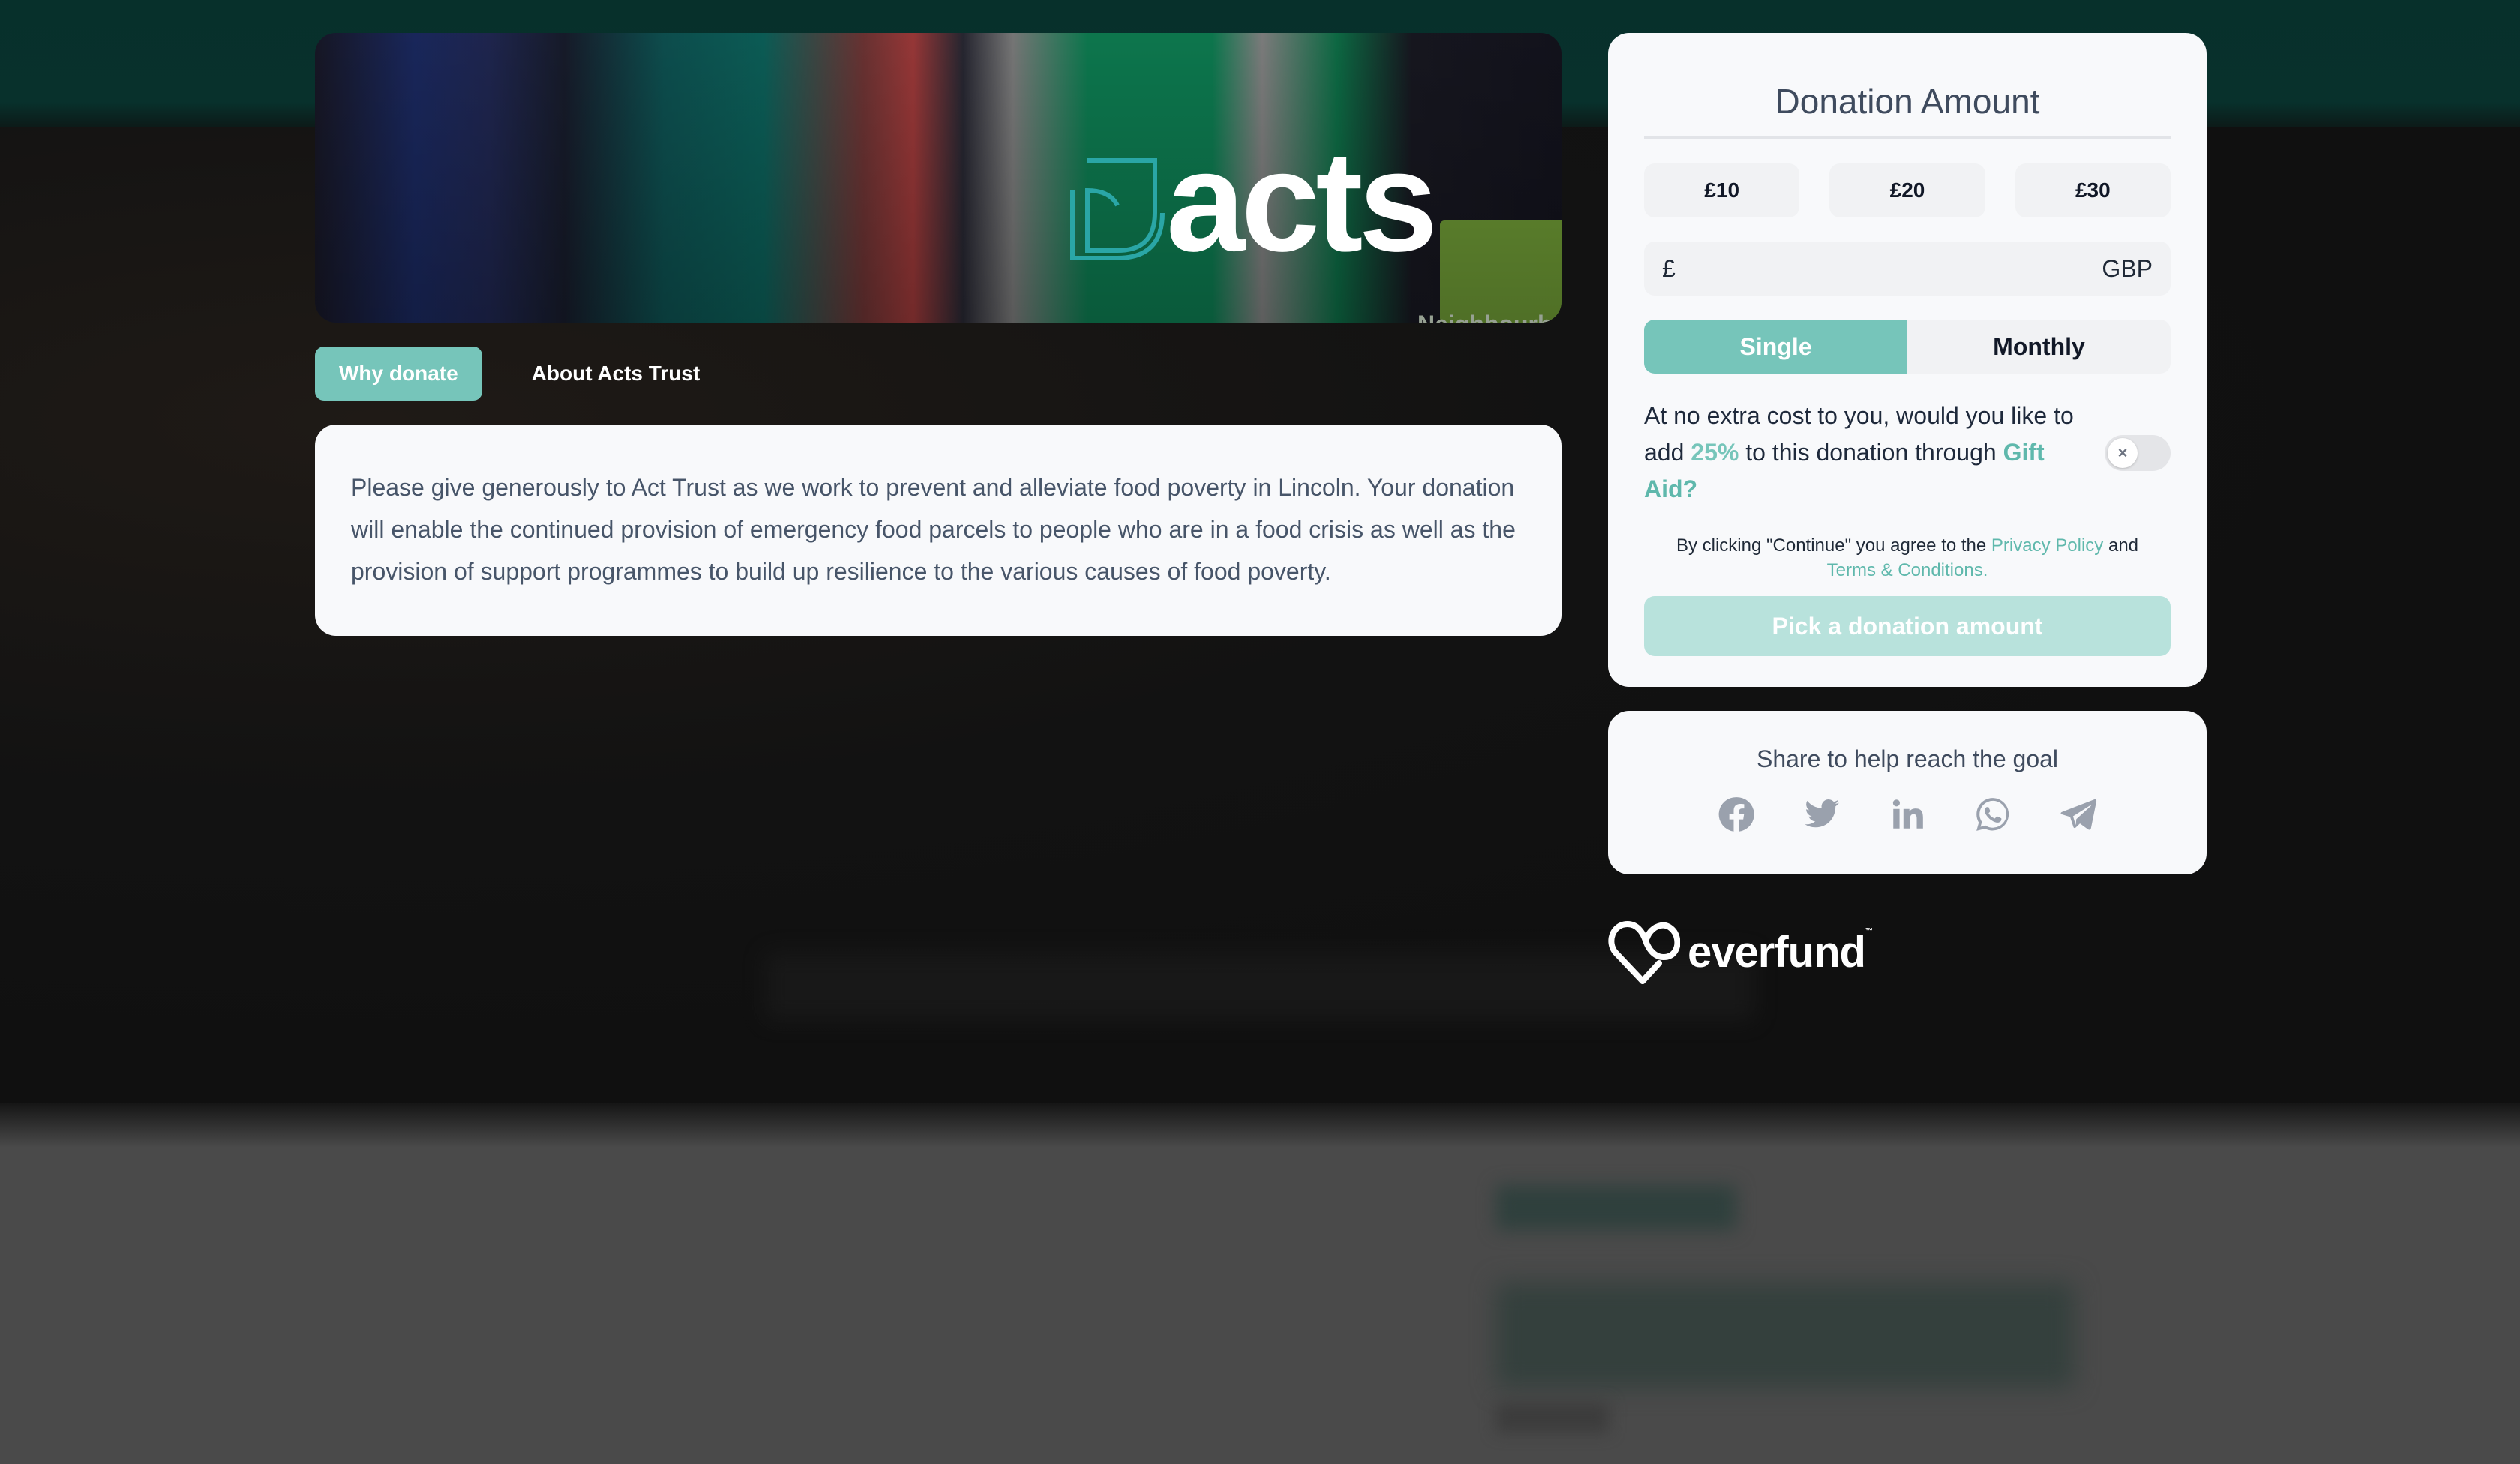 The height and width of the screenshot is (1464, 2520). Describe the element at coordinates (2127, 268) in the screenshot. I see `currency-code: GBP` at that location.